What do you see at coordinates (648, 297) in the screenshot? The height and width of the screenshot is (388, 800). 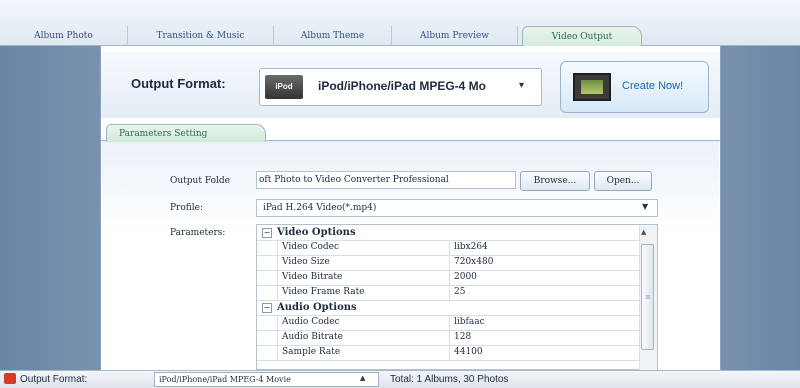 I see `grip-icon: ≡` at bounding box center [648, 297].